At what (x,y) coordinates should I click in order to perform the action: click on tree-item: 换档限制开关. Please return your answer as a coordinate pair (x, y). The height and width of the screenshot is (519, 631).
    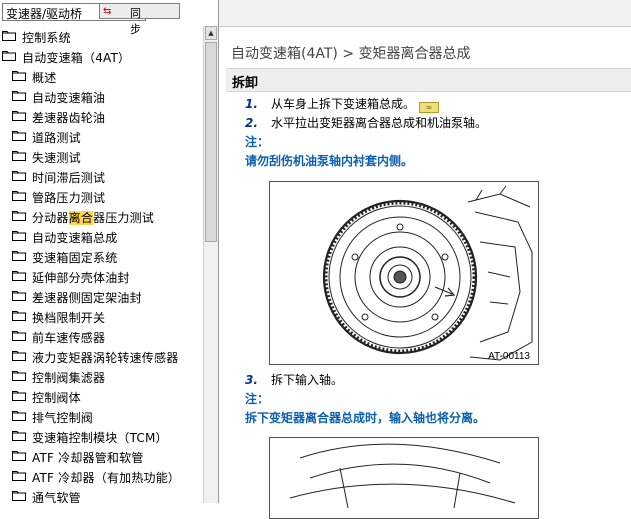
    Looking at the image, I should click on (101, 316).